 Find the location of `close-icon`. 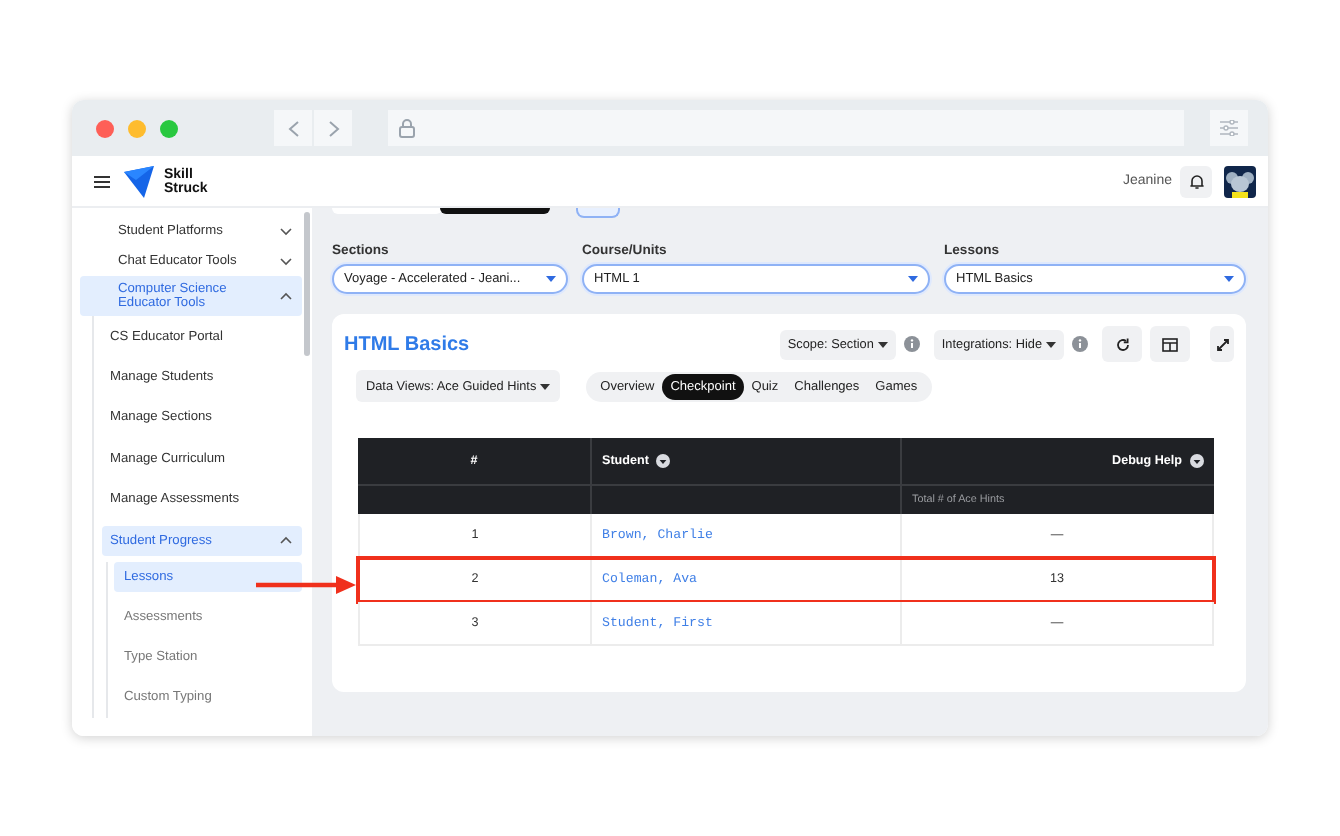

close-icon is located at coordinates (105, 128).